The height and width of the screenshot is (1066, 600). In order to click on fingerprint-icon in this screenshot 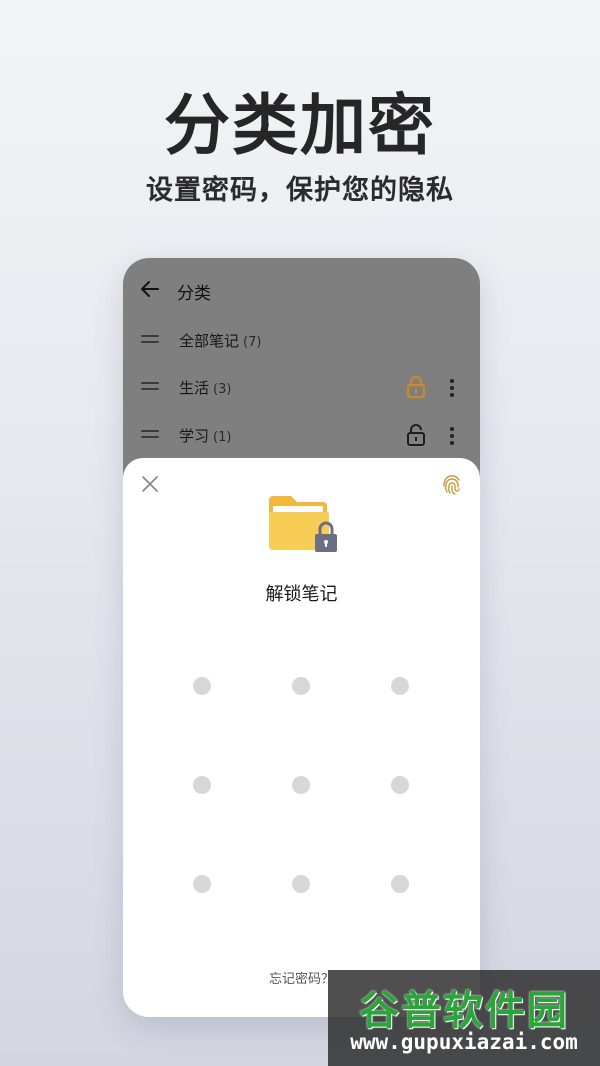, I will do `click(452, 484)`.